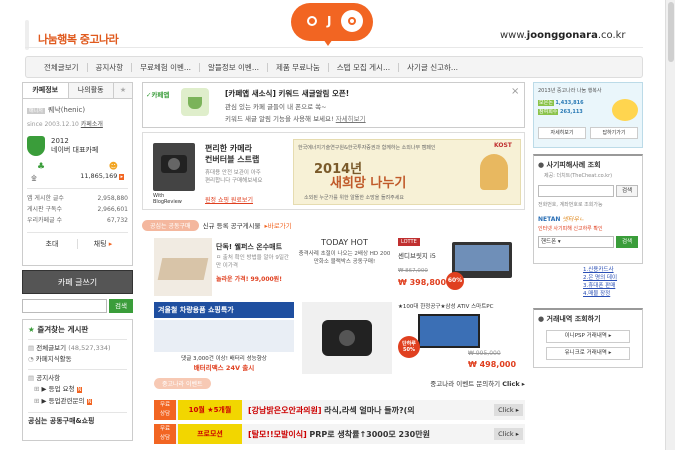 This screenshot has height=450, width=675. Describe the element at coordinates (563, 35) in the screenshot. I see `site-url: www.joonggonara.co.kr` at that location.